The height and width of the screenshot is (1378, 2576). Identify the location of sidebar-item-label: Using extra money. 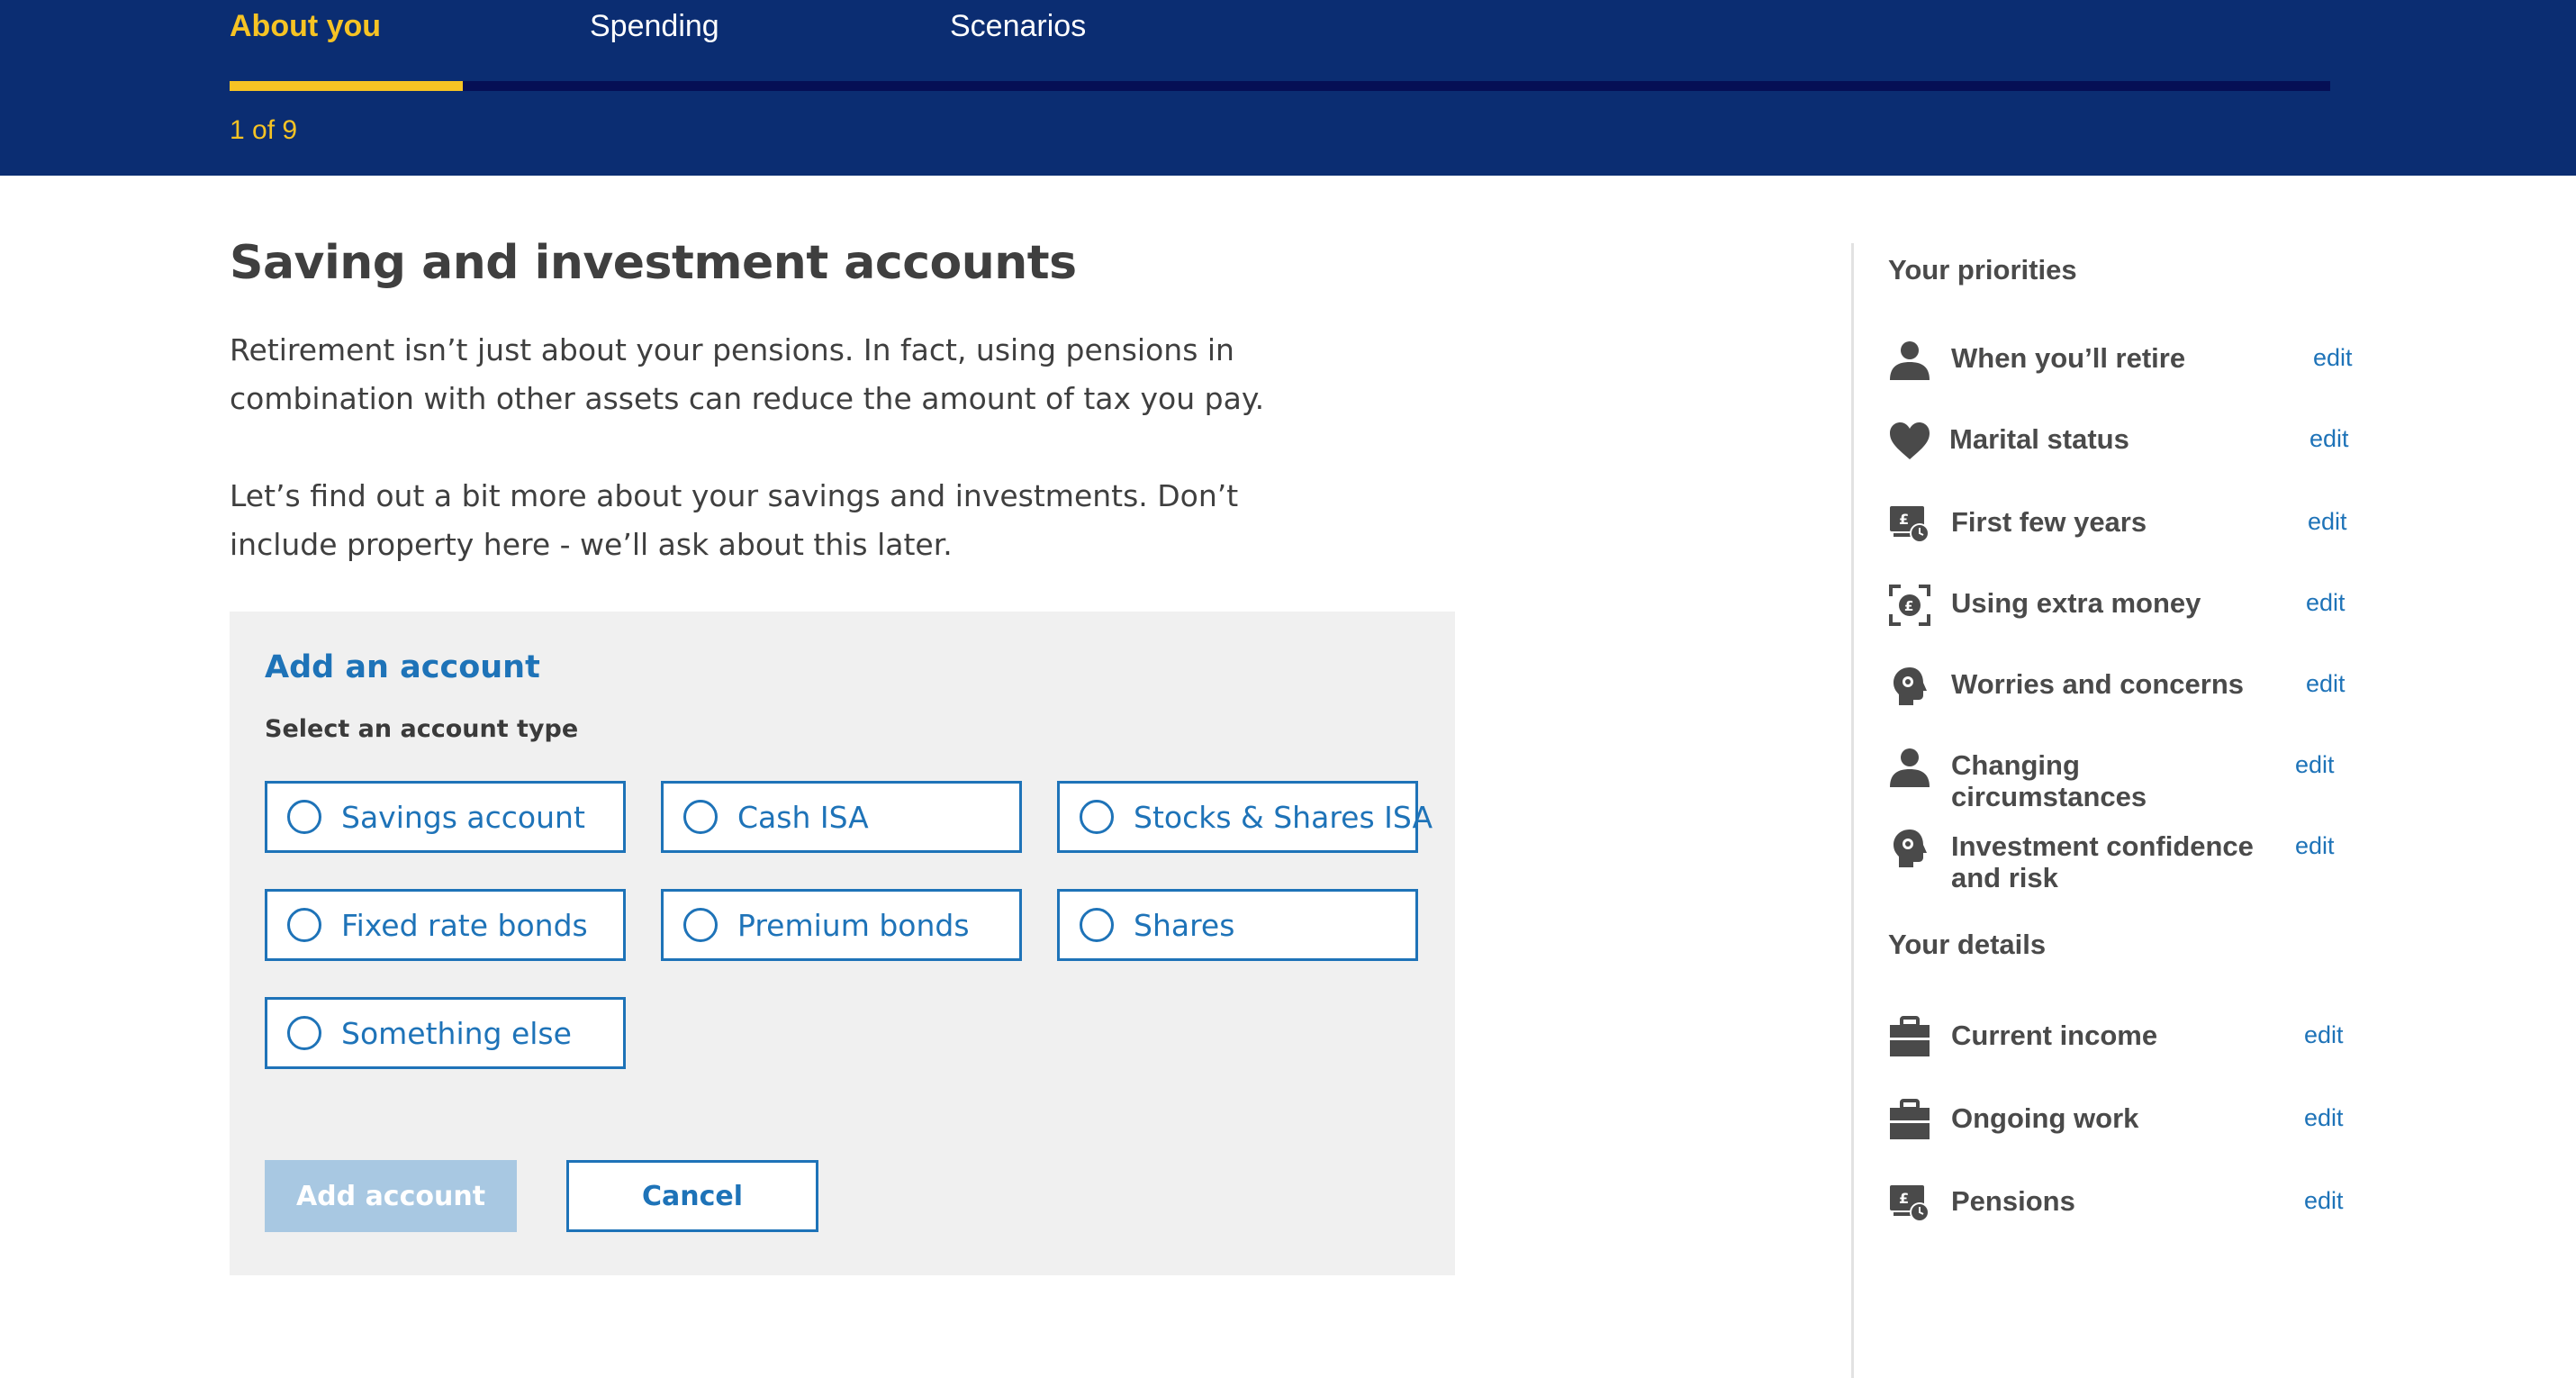
(2076, 603).